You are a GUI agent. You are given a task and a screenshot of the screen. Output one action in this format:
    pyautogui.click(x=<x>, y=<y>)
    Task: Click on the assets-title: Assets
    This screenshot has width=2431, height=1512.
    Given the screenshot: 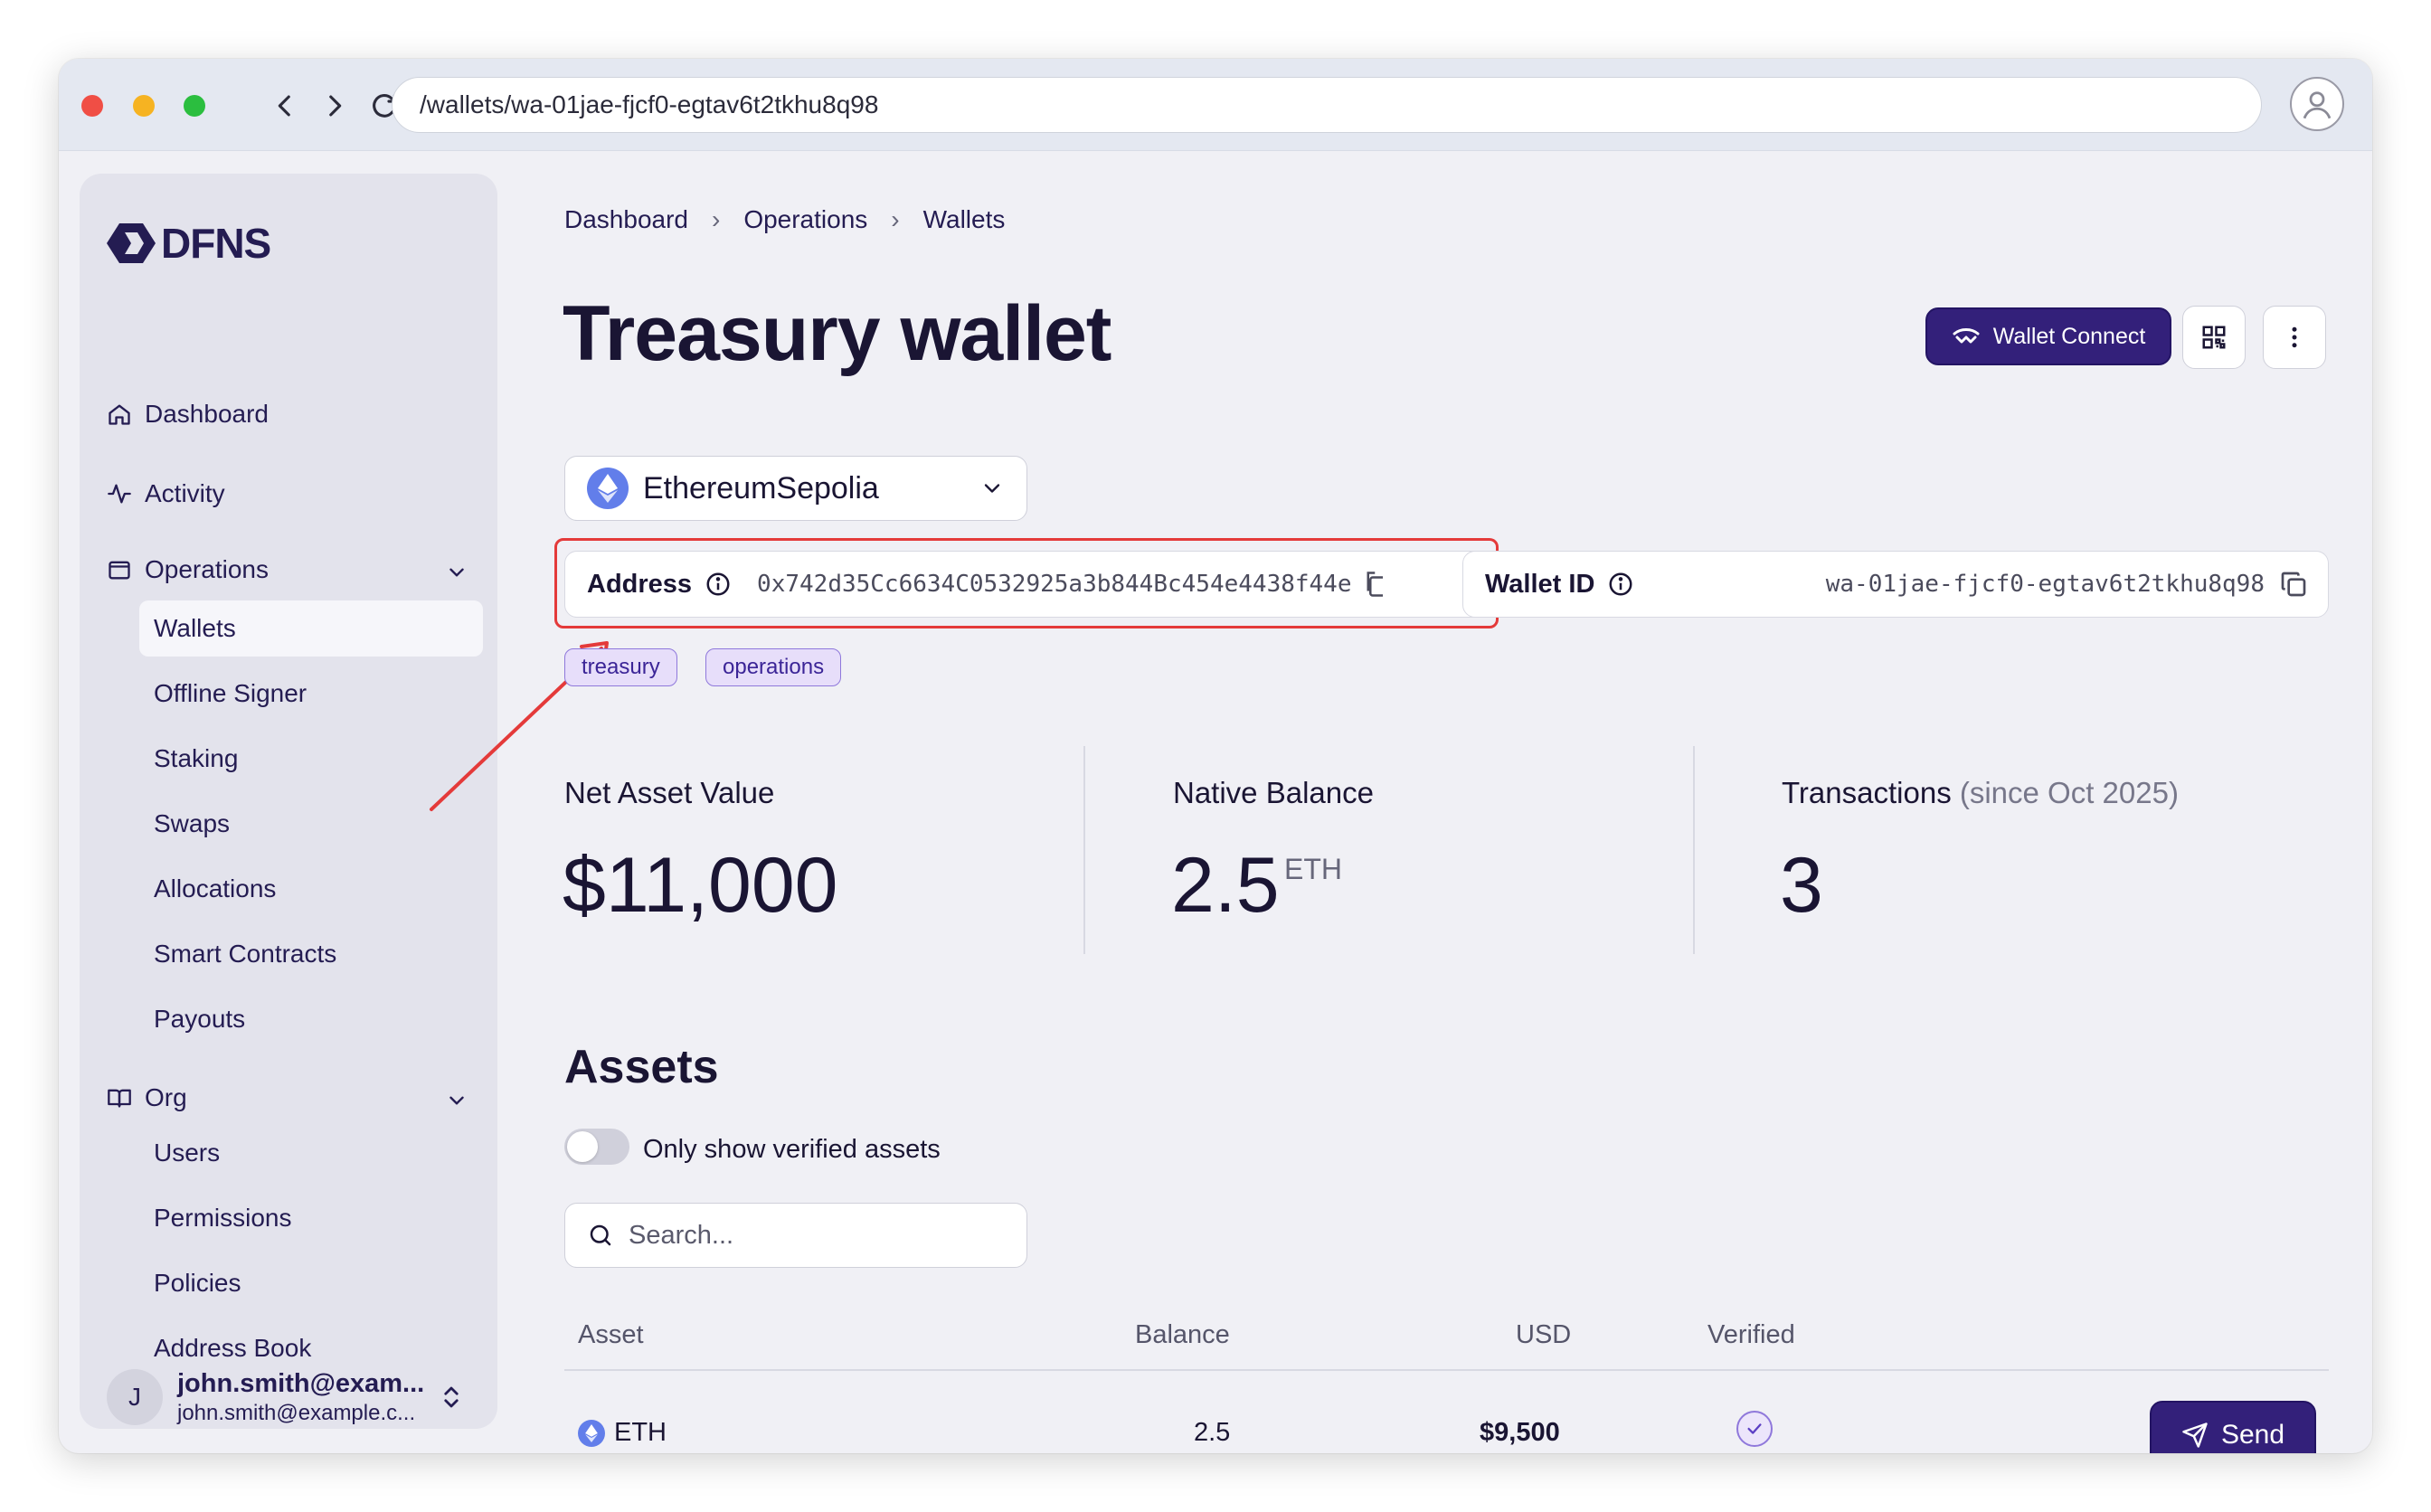 What is the action you would take?
    pyautogui.click(x=641, y=1067)
    